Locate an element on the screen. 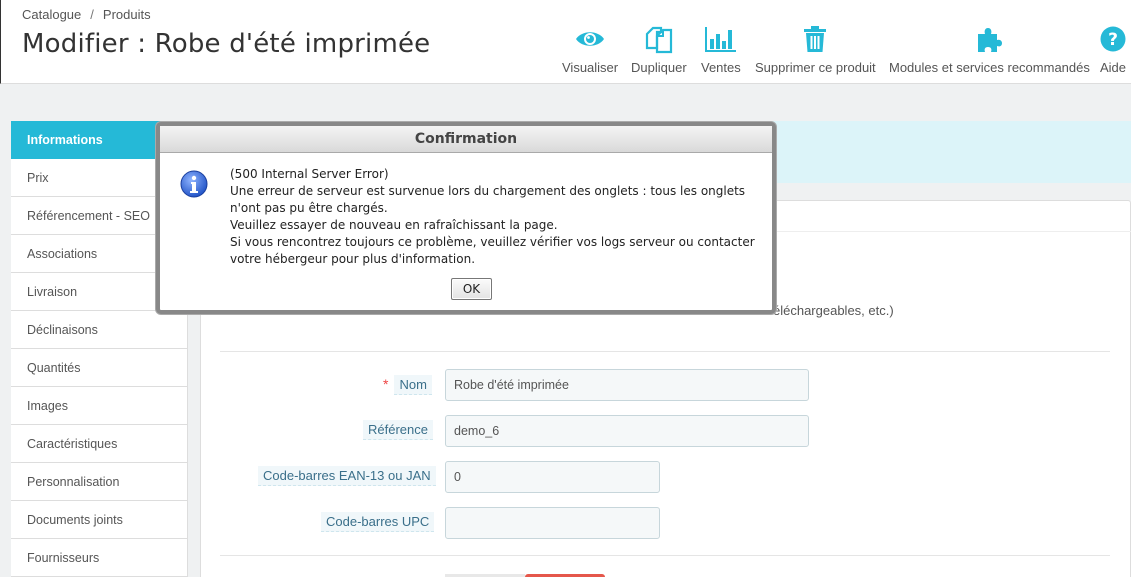  recommended-modules-button: Modules et services recommandés is located at coordinates (989, 48).